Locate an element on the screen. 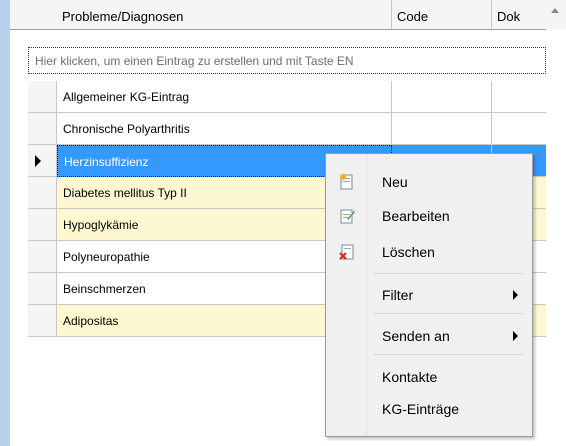 The width and height of the screenshot is (566, 446). row-problem-cell: Allgemeiner KG-Eintrag is located at coordinates (224, 97).